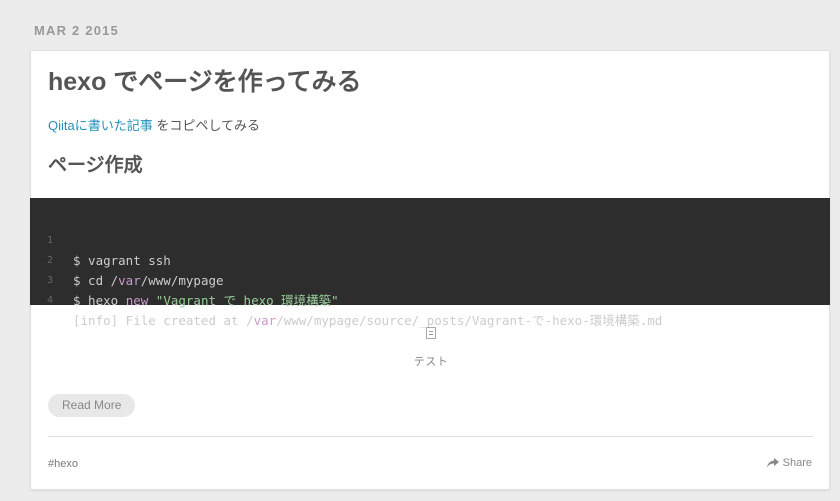 This screenshot has height=501, width=840. Describe the element at coordinates (772, 463) in the screenshot. I see `share-arrow-icon` at that location.